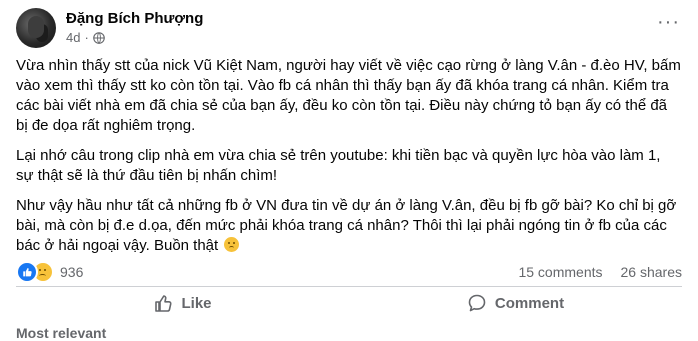 The width and height of the screenshot is (698, 341). Describe the element at coordinates (49, 272) in the screenshot. I see `reactions: 936` at that location.